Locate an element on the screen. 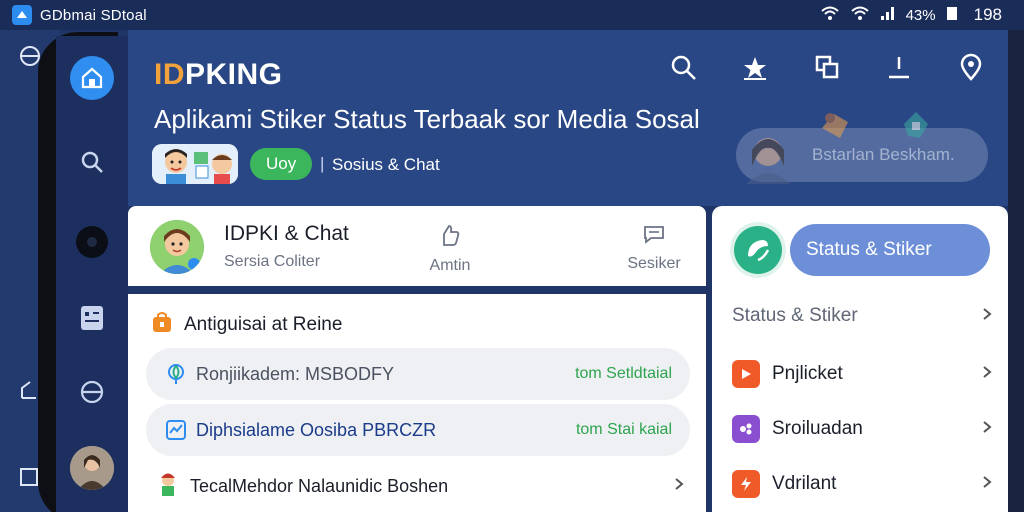 The image size is (1024, 512). list-item-action: tom Setldtaial is located at coordinates (623, 374).